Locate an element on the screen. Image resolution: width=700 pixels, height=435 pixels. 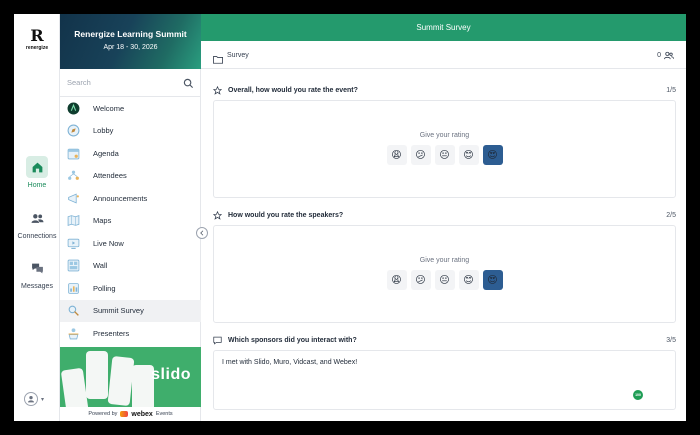
nav-label: Presenters is located at coordinates (111, 333).